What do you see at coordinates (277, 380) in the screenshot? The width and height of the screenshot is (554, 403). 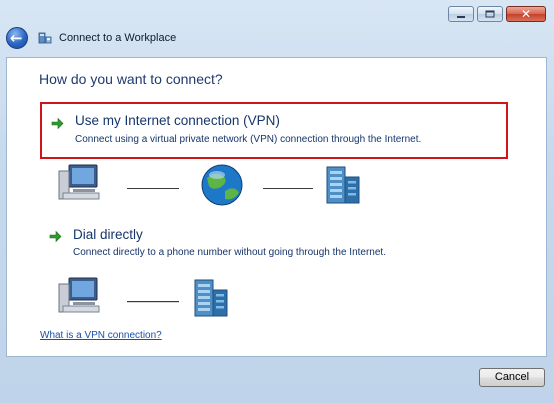 I see `footer: Cancel` at bounding box center [277, 380].